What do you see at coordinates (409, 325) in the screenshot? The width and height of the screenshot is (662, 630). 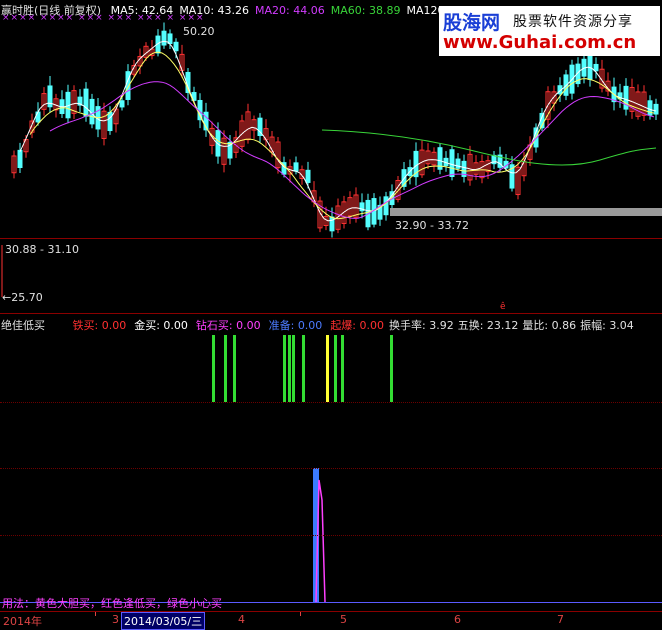 I see `stat-label: 换手率:` at bounding box center [409, 325].